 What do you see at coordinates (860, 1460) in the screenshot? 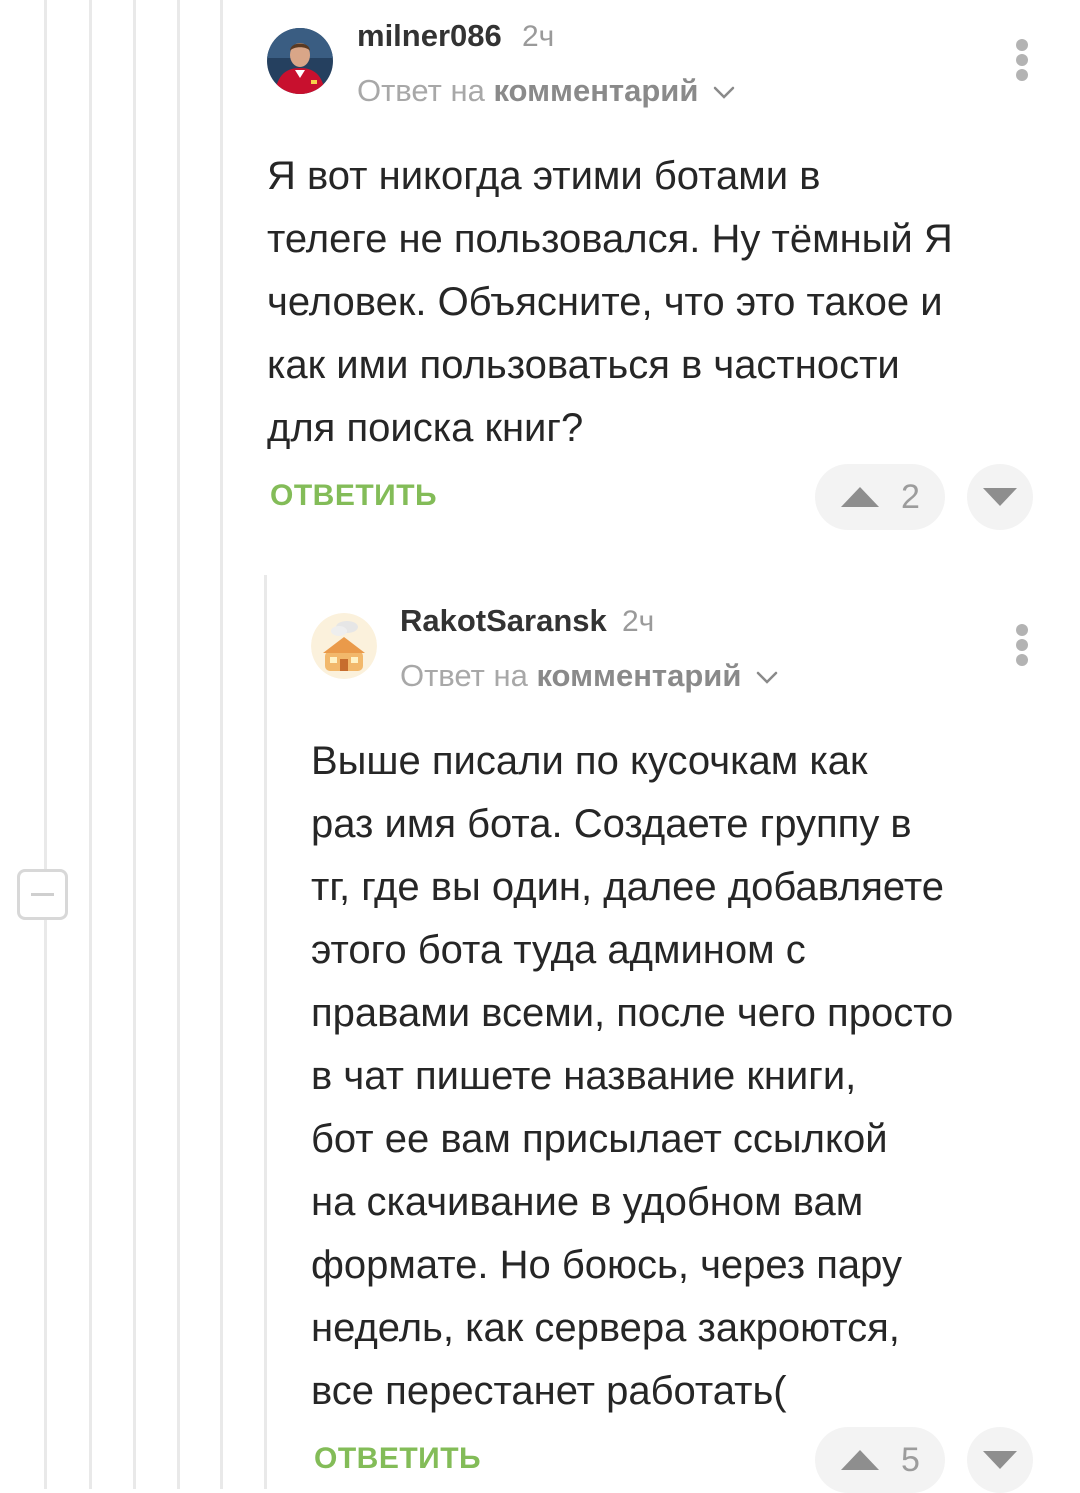
I see `triangle-up-icon` at bounding box center [860, 1460].